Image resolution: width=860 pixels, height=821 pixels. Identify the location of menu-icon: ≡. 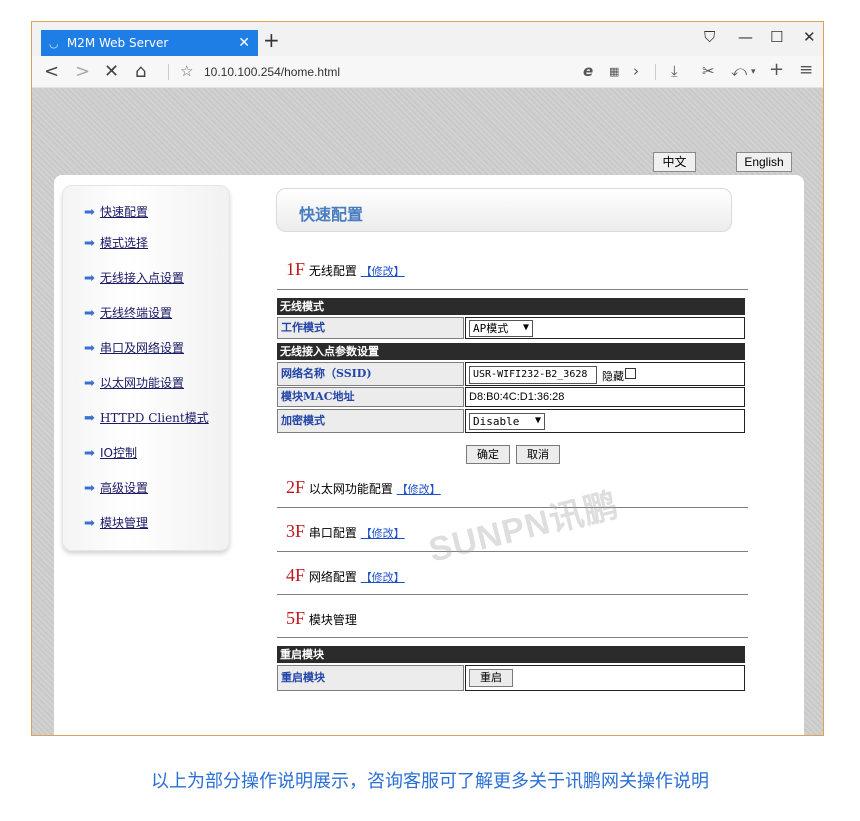
(806, 70).